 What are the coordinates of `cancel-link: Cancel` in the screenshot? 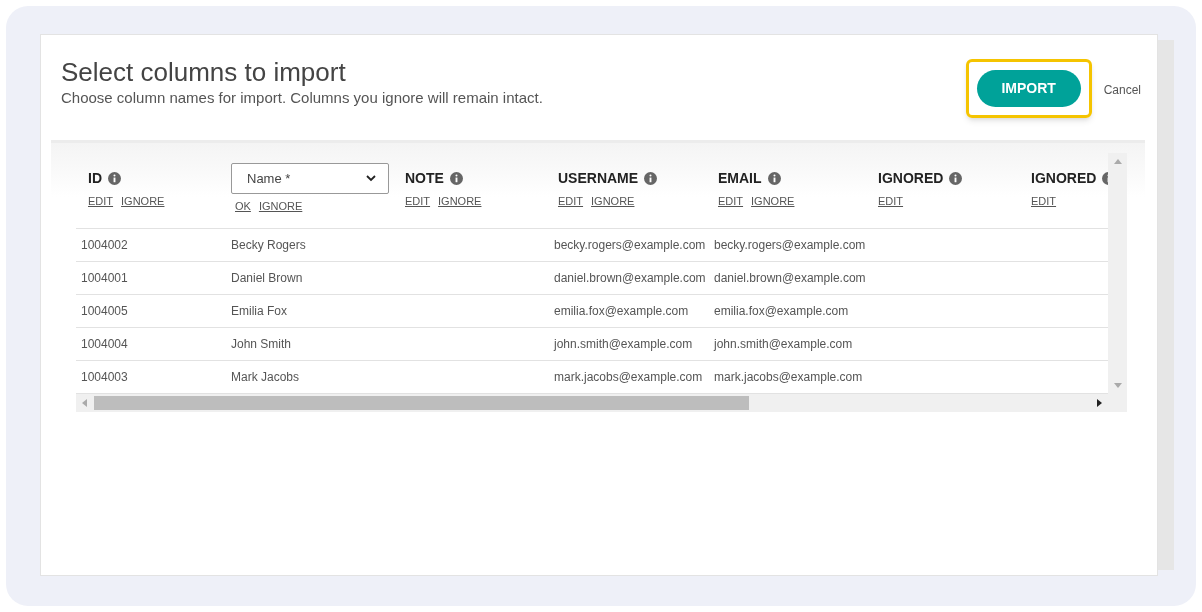 It's located at (1122, 88).